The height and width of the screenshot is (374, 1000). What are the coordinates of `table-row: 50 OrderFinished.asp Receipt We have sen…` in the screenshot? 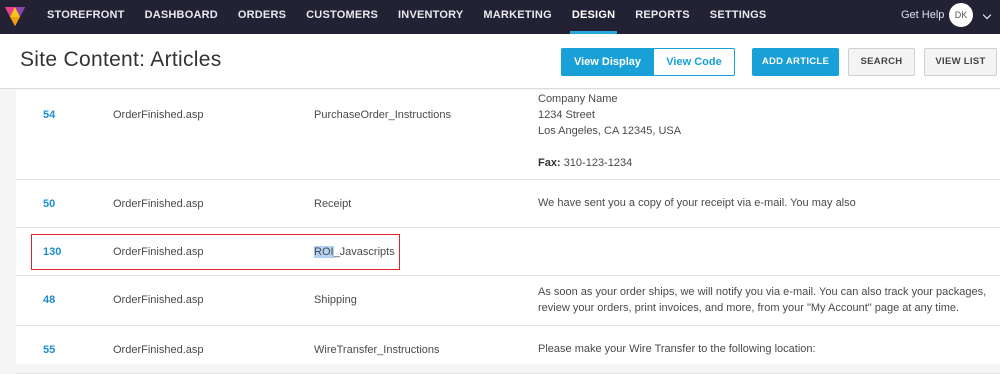 It's located at (508, 204).